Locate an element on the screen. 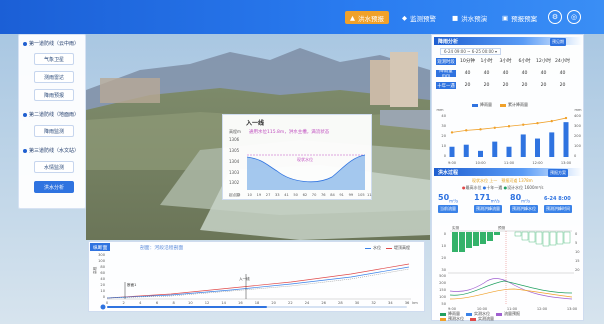 The image size is (604, 324). x-tick: 99 is located at coordinates (351, 195).